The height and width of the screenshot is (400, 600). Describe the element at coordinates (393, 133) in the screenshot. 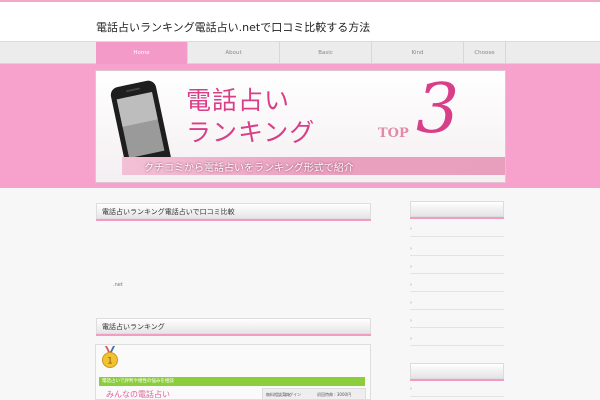

I see `banner-top-label: TOP` at that location.